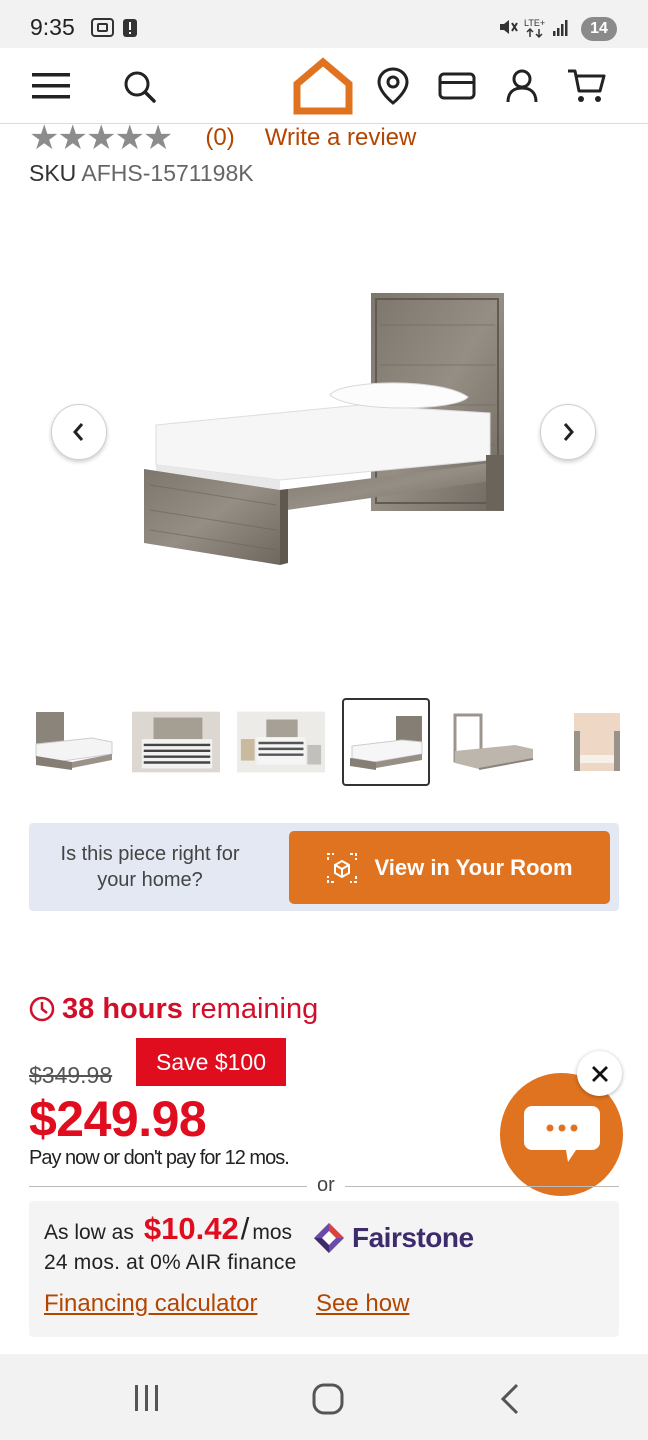 The height and width of the screenshot is (1440, 648). I want to click on bed-image, so click(324, 429).